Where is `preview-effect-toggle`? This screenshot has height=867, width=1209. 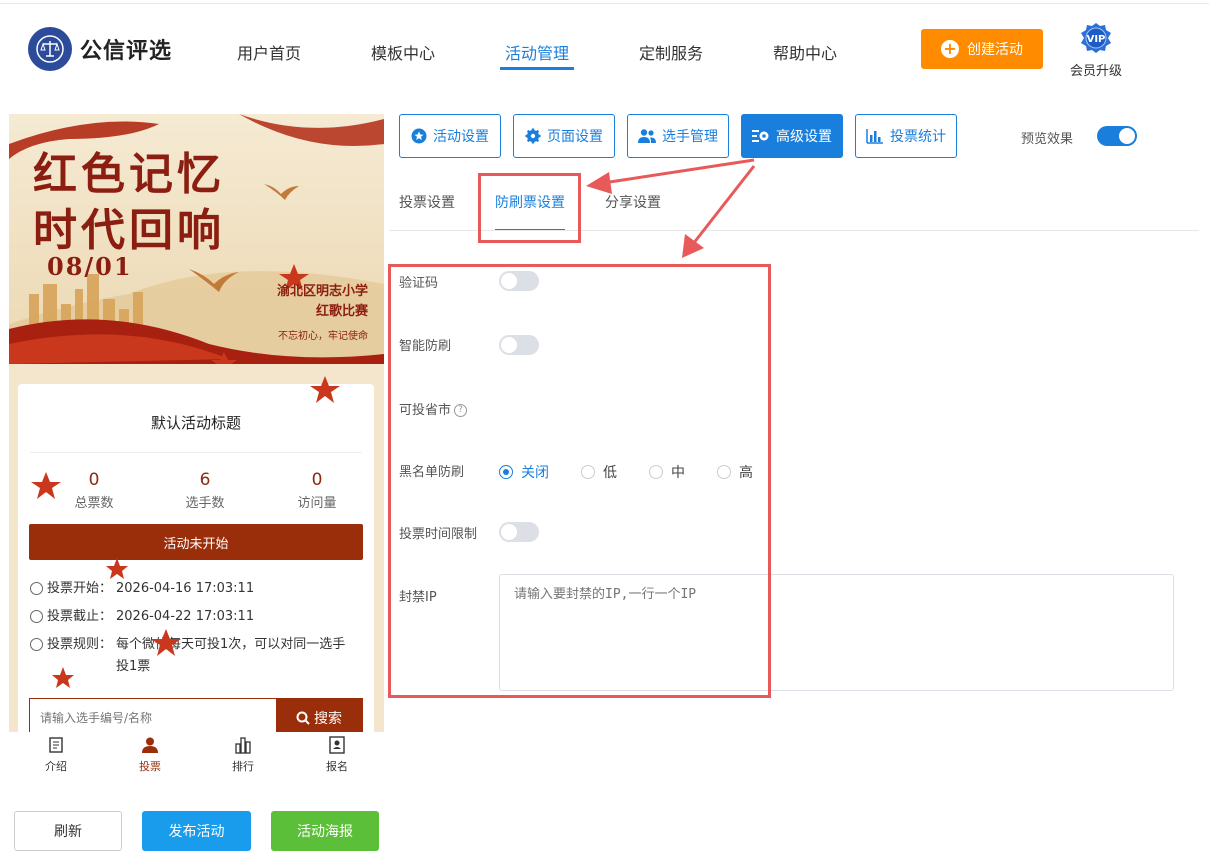
preview-effect-toggle is located at coordinates (1117, 136).